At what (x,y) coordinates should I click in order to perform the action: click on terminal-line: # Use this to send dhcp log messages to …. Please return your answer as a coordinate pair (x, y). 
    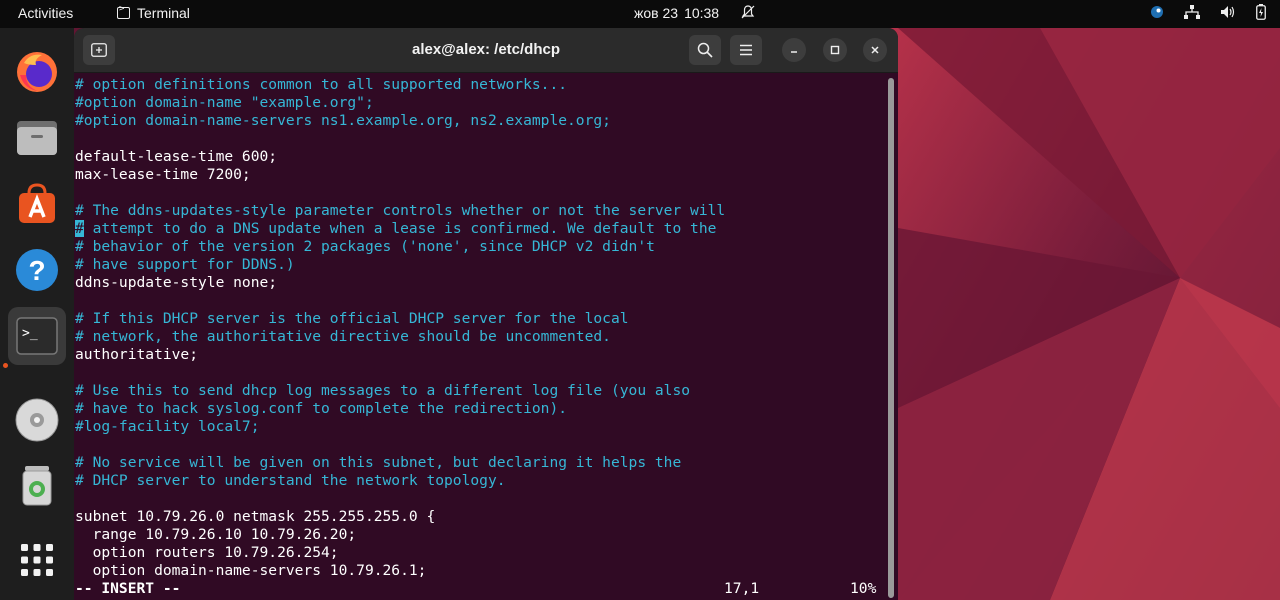
    Looking at the image, I should click on (383, 390).